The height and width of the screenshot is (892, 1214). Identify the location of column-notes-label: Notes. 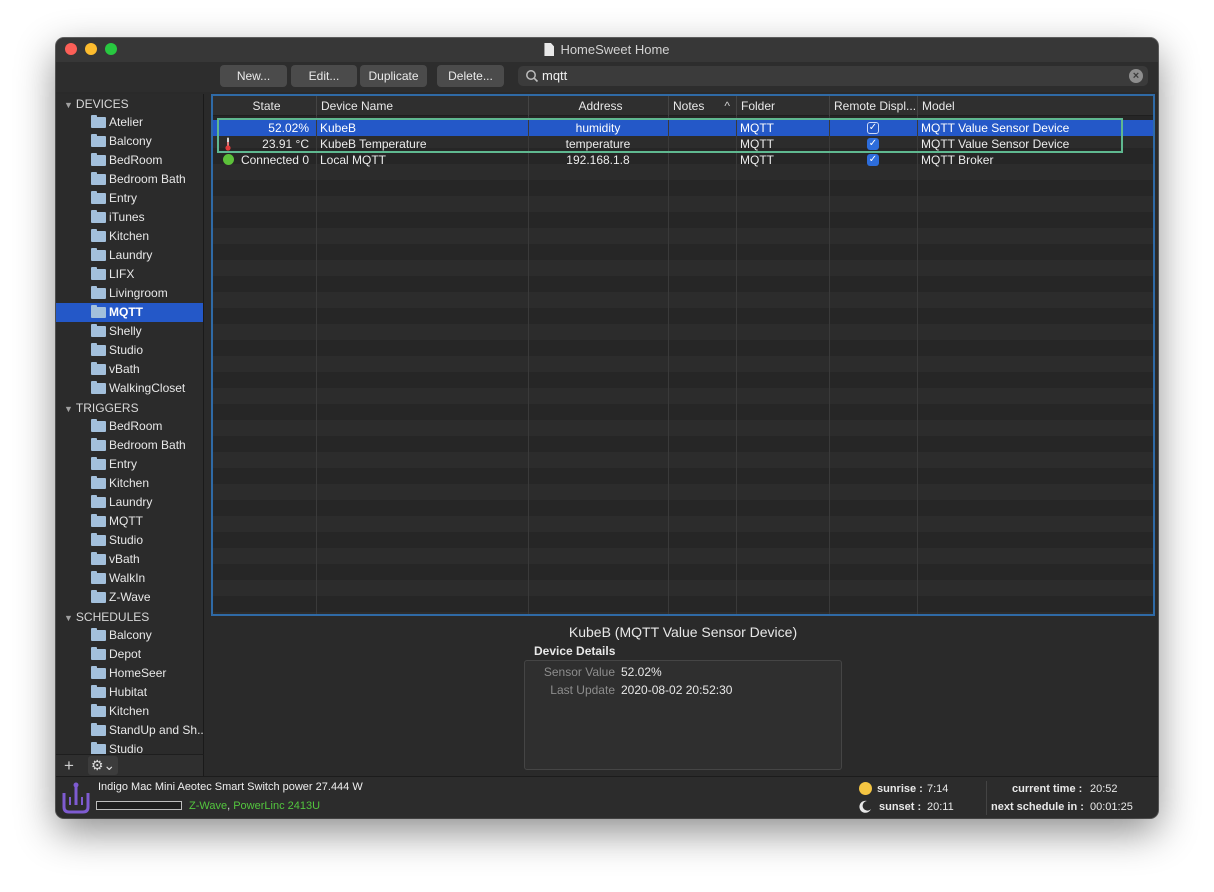
(689, 106).